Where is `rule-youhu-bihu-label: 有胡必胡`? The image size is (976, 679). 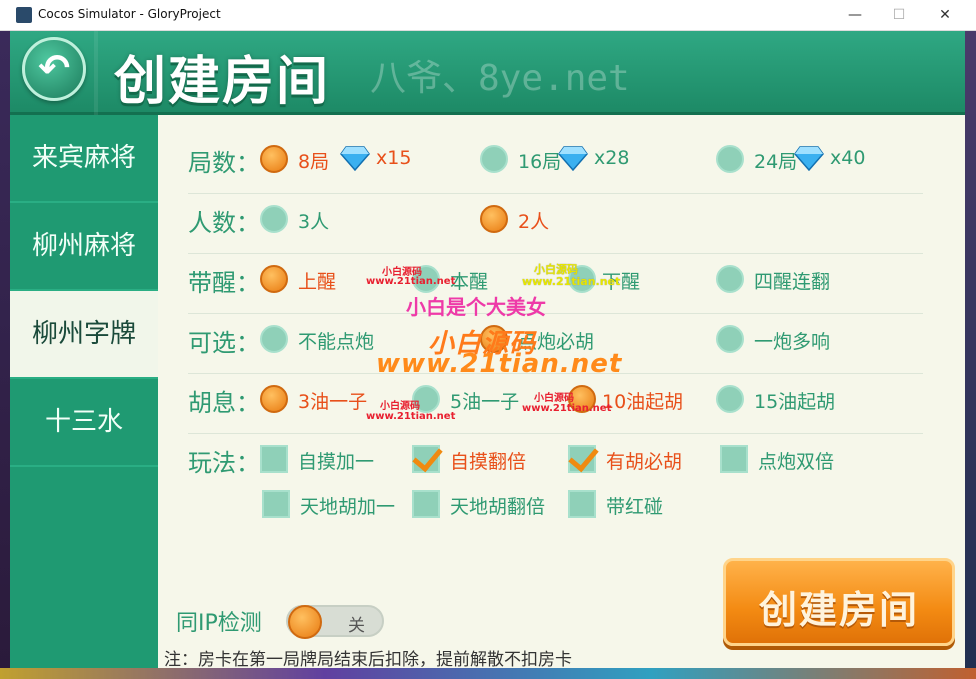 rule-youhu-bihu-label: 有胡必胡 is located at coordinates (644, 462).